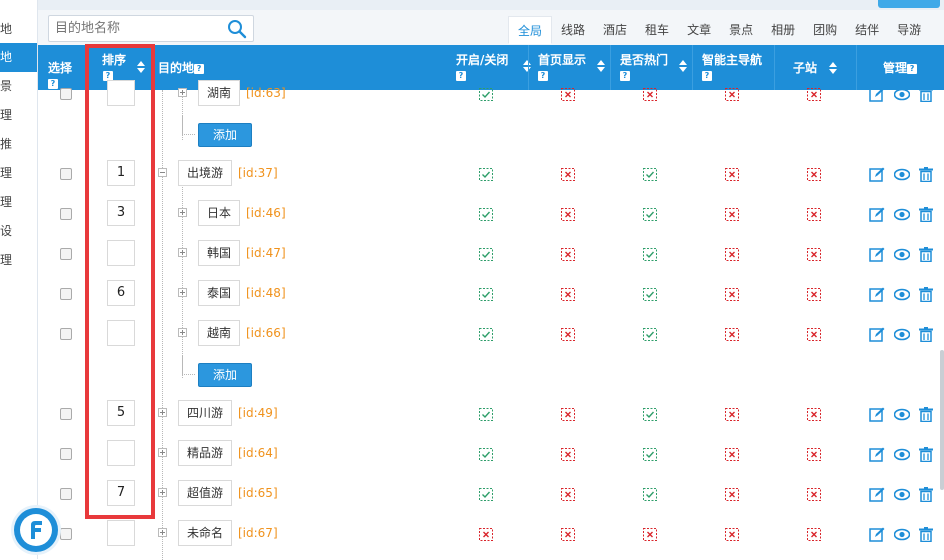 This screenshot has height=560, width=944. I want to click on tab-item: 团购, so click(825, 30).